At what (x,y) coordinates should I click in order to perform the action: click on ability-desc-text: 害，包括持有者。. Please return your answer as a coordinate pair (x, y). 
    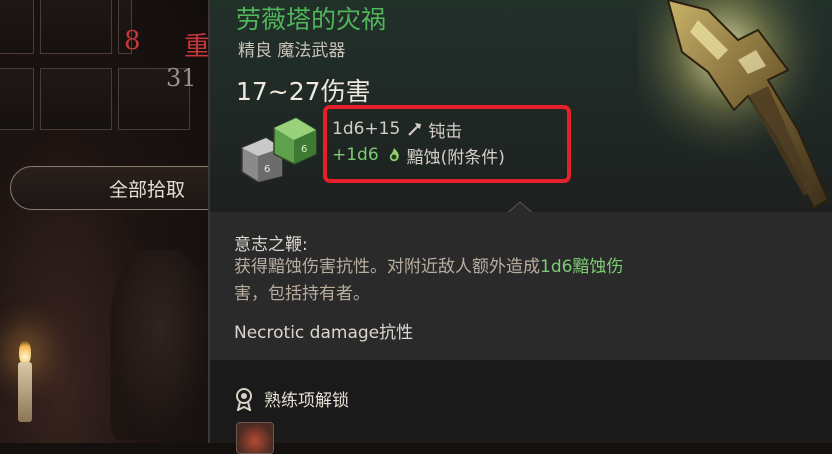
    Looking at the image, I should click on (302, 294).